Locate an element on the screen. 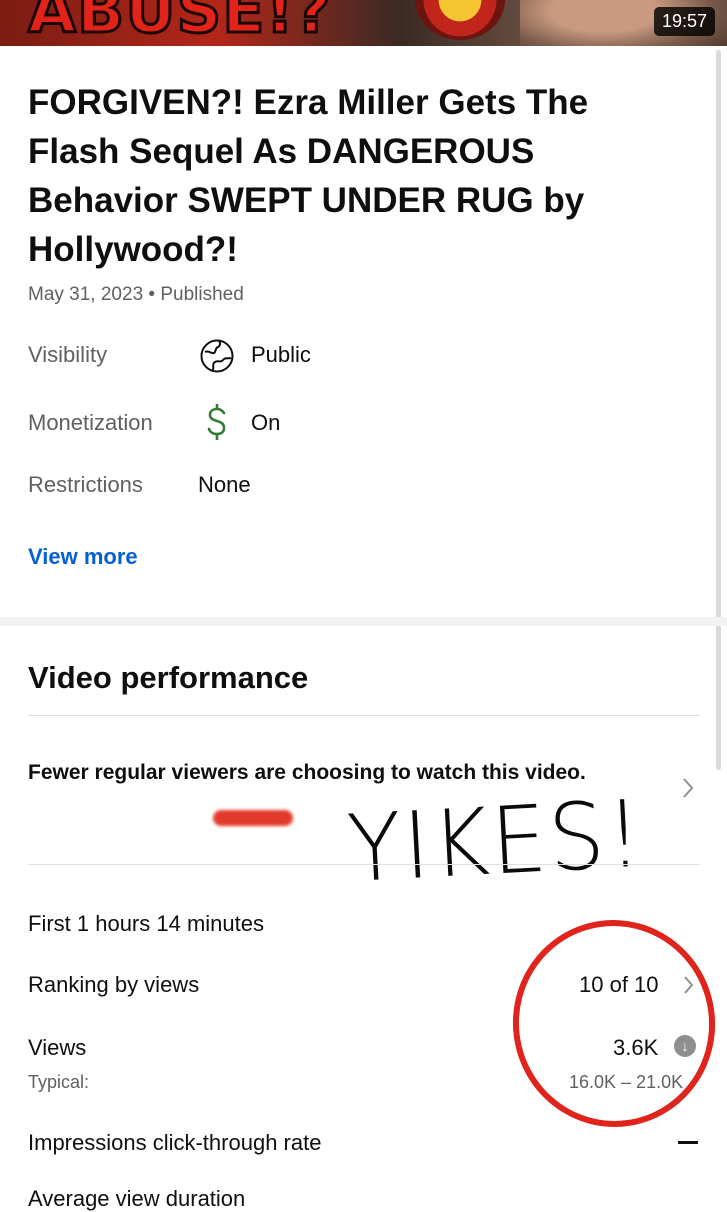  flash-logo-image is located at coordinates (460, 20).